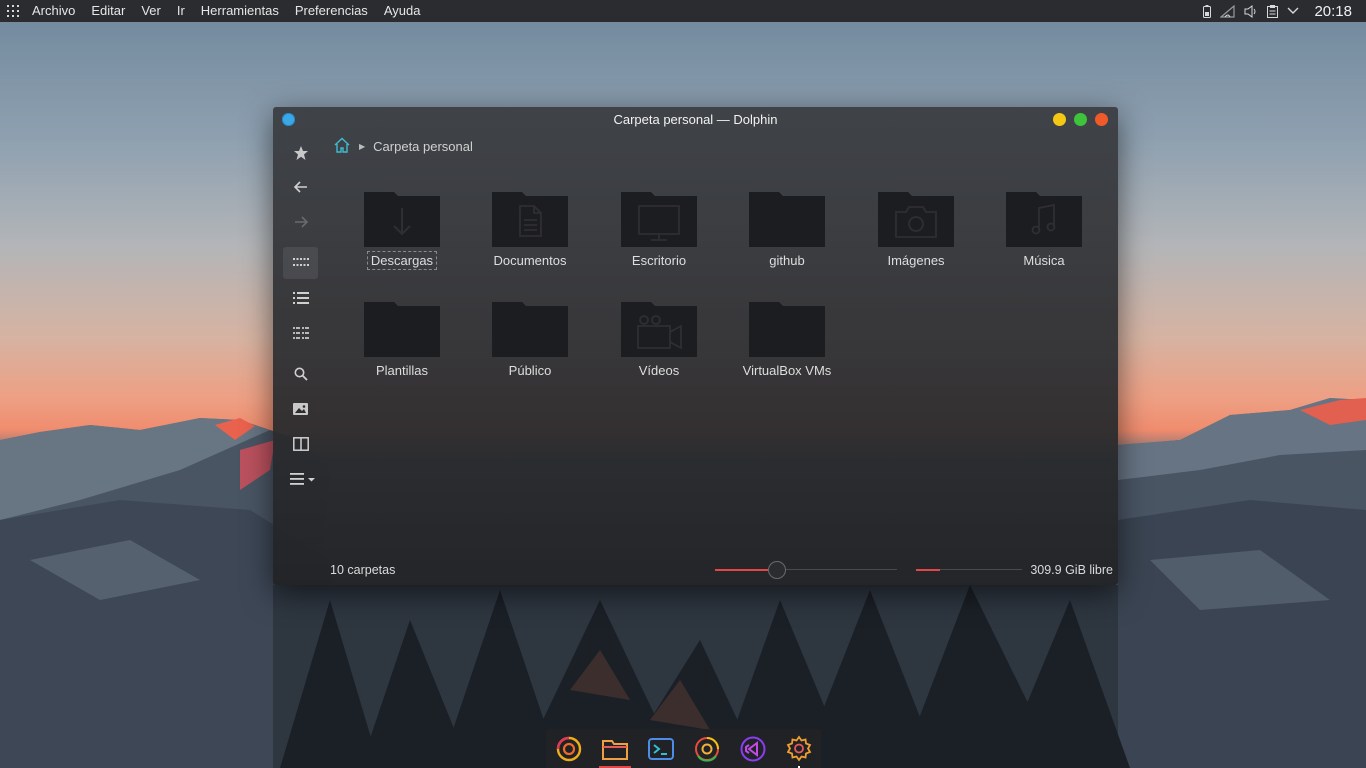 The image size is (1366, 768). I want to click on star-icon, so click(300, 153).